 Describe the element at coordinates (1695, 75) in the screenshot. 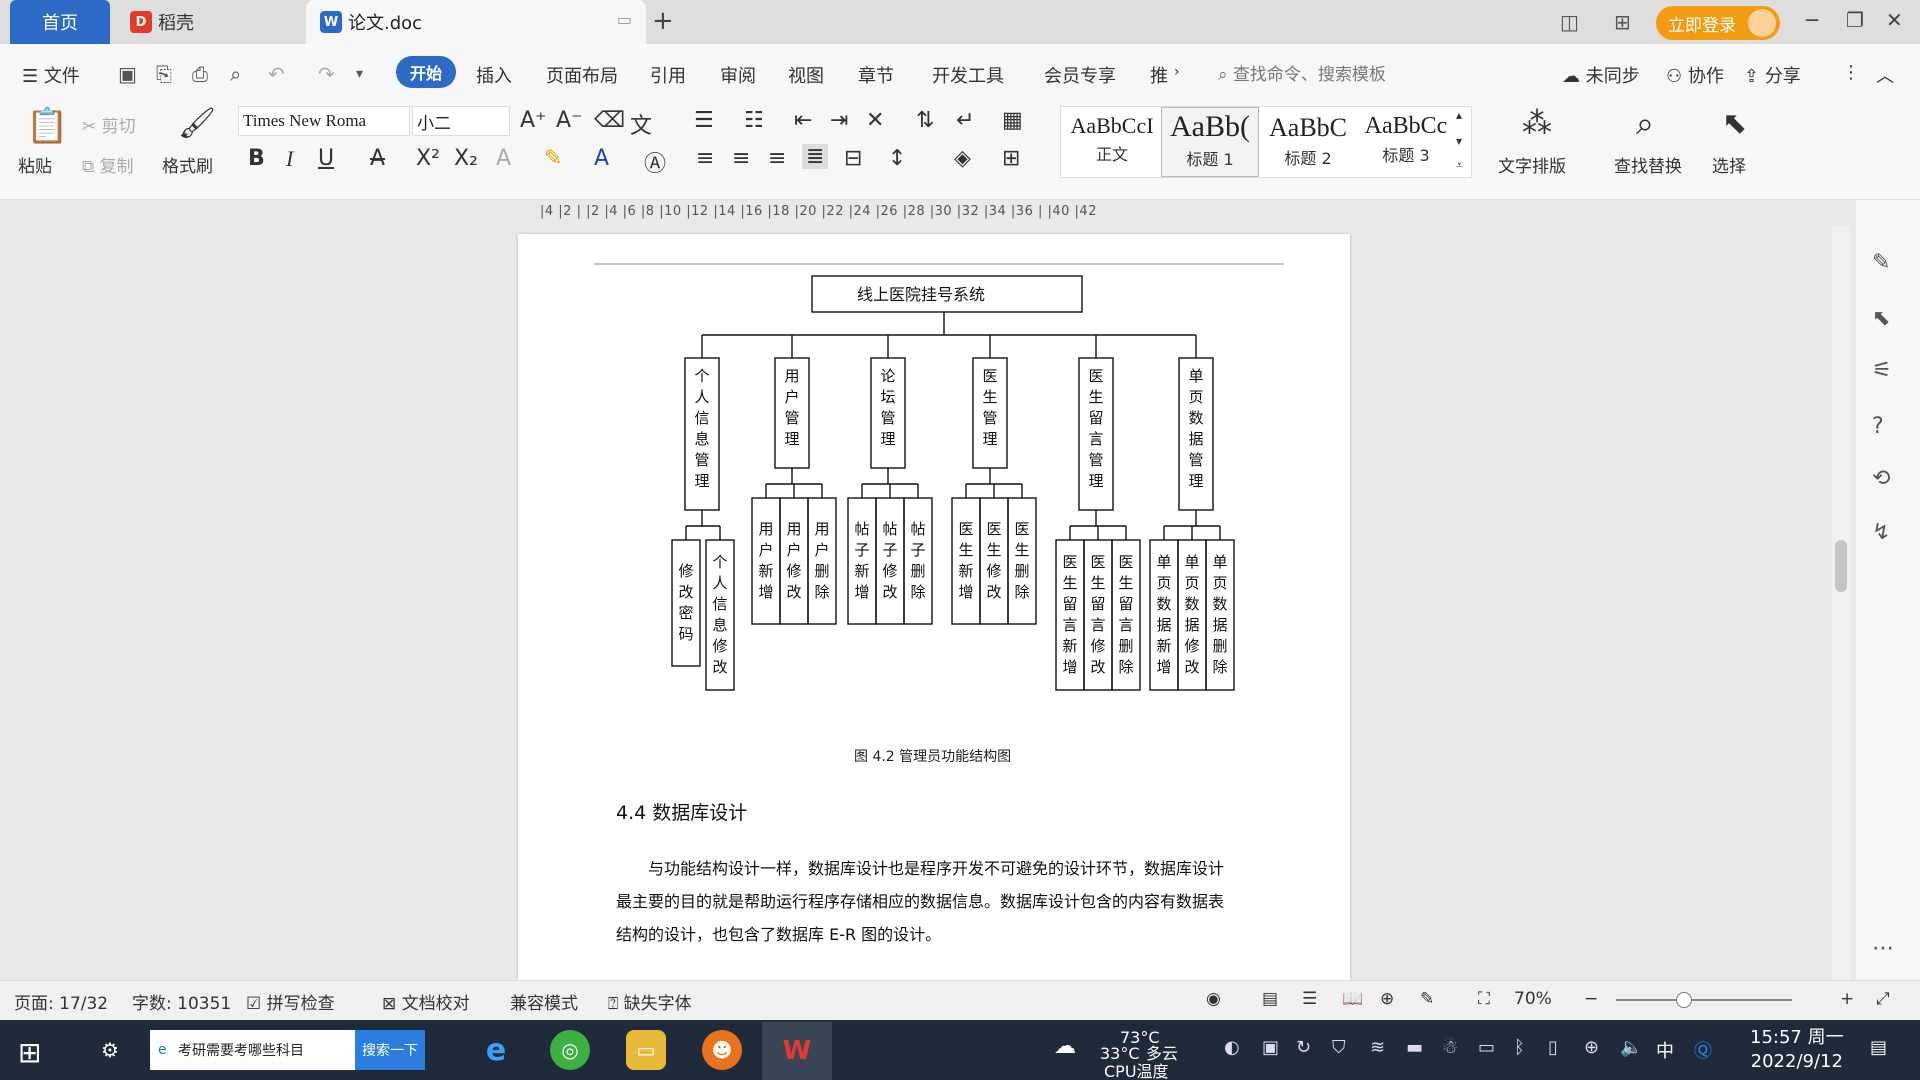

I see `collaborate-button: ⚇ 协作` at that location.